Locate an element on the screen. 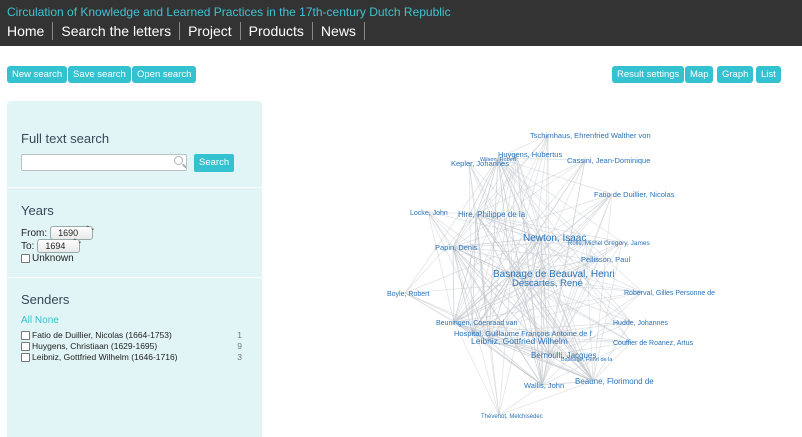  graph-node-label: Locke, John is located at coordinates (429, 213).